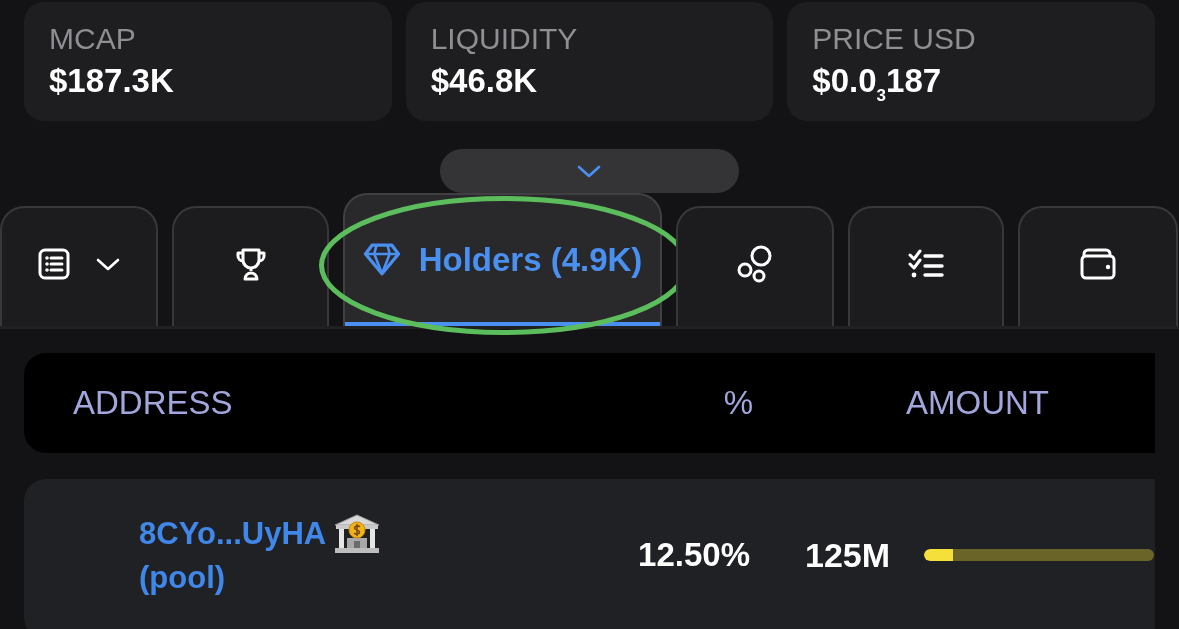 This screenshot has height=629, width=1179. What do you see at coordinates (92, 39) in the screenshot?
I see `stat-label: MCAP` at bounding box center [92, 39].